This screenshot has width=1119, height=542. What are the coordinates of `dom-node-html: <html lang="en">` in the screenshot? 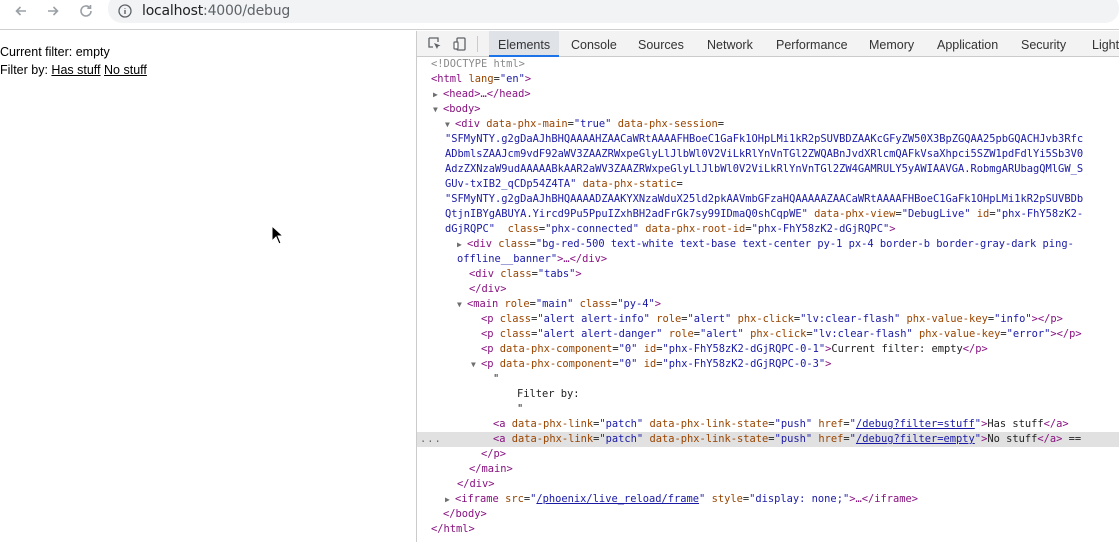 It's located at (768, 79).